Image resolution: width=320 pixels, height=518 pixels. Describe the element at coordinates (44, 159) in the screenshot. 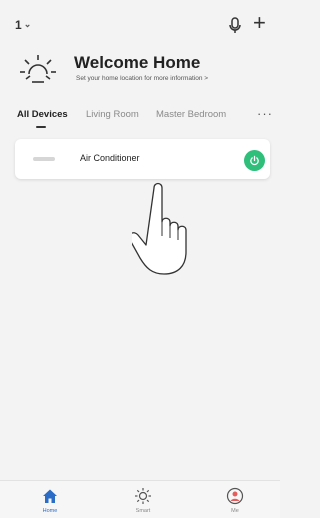

I see `air-conditioner-icon` at that location.